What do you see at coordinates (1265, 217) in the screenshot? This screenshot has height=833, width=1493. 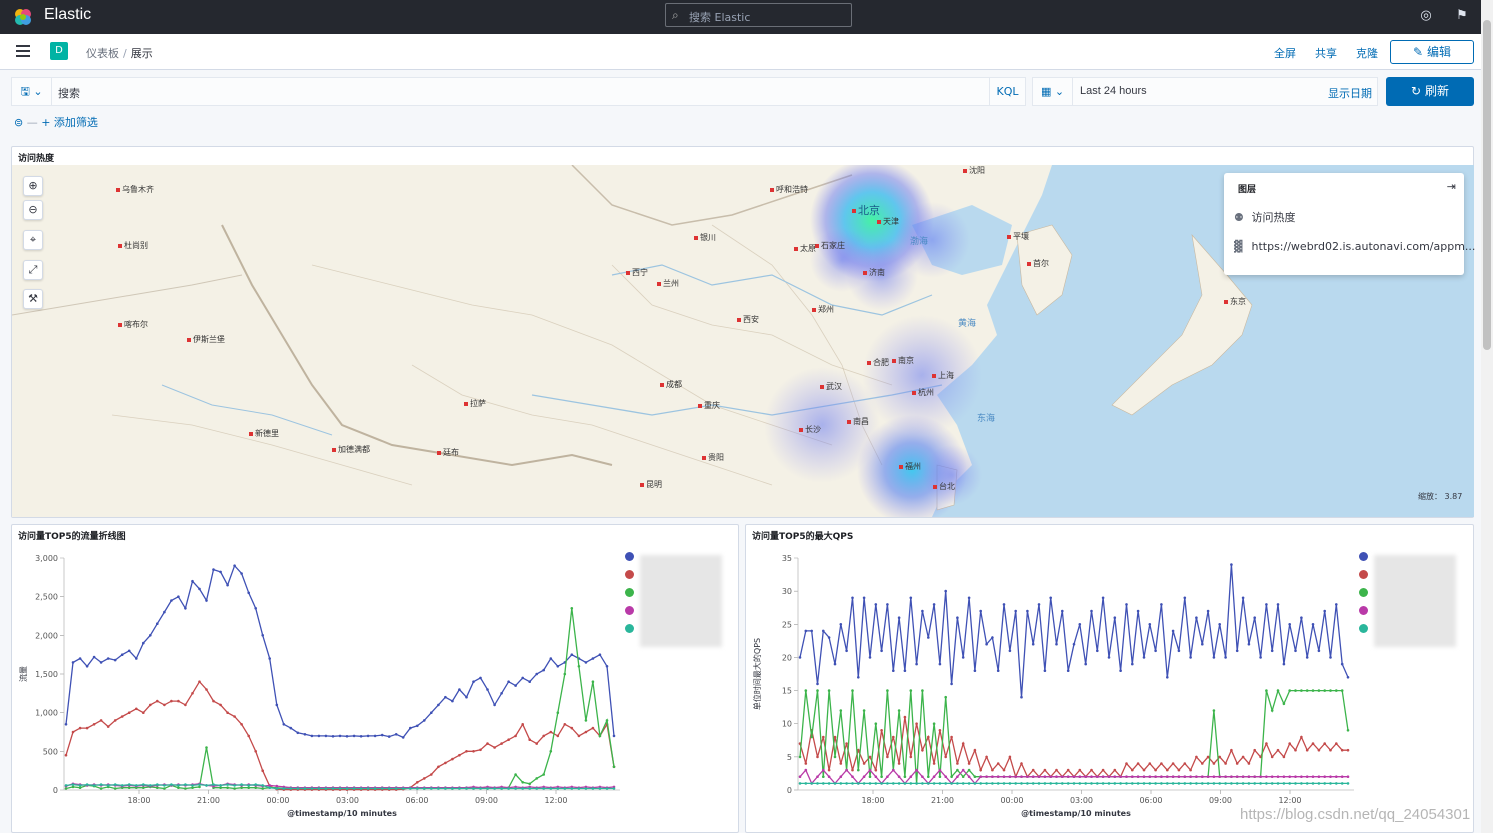 I see `layer-item: ⚉ 访问热度` at bounding box center [1265, 217].